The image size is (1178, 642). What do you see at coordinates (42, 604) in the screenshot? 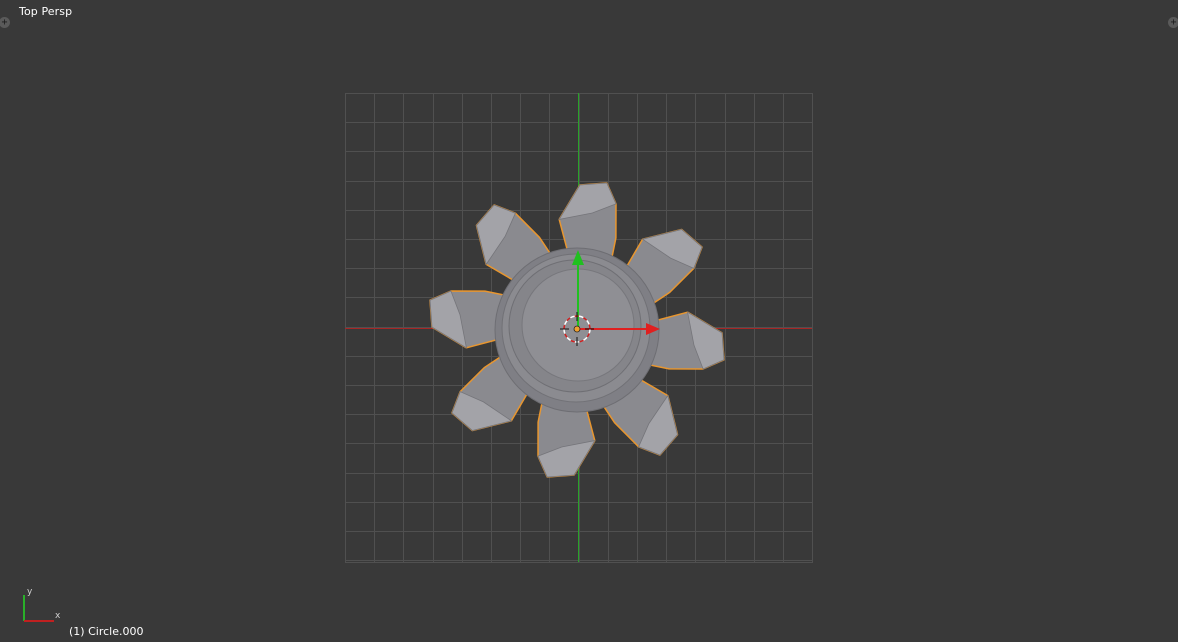
I see `mini-axes-widget: y x` at bounding box center [42, 604].